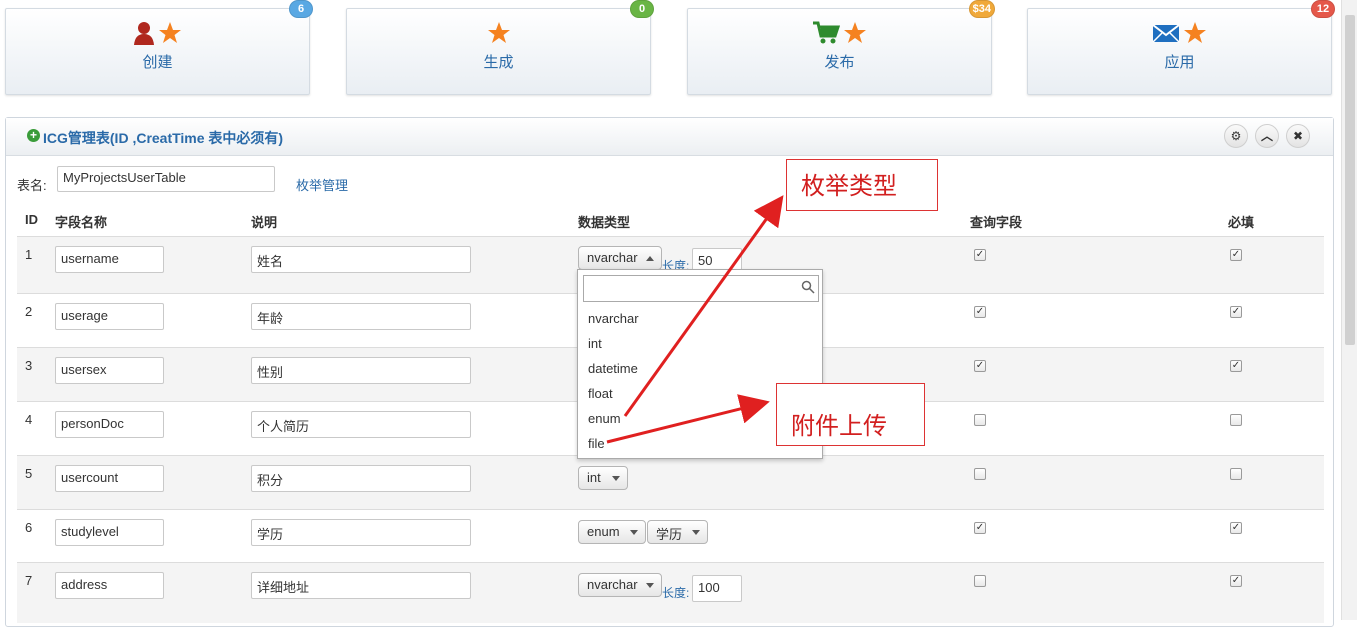  I want to click on scrollbar-thumb, so click(1350, 180).